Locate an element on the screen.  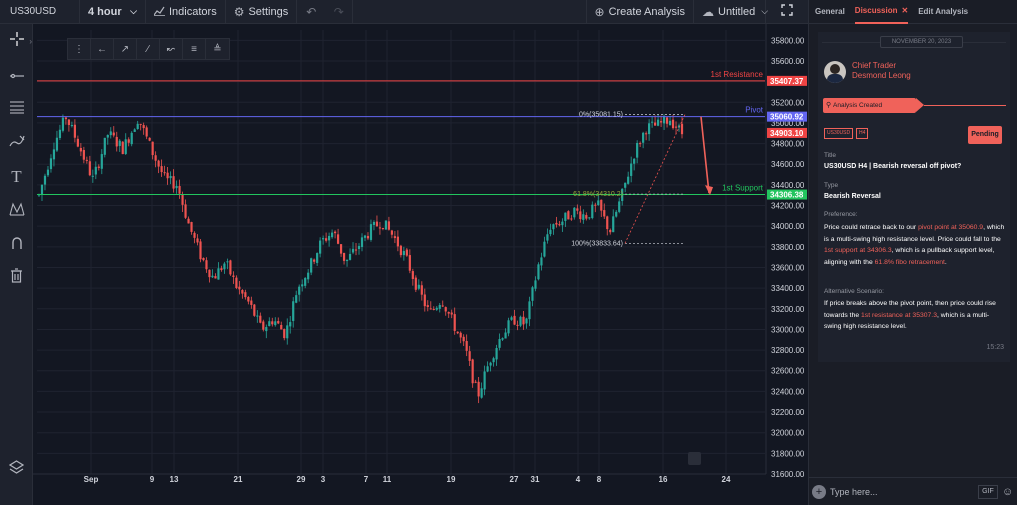
draw-fib-button: ≡ is located at coordinates (194, 49).